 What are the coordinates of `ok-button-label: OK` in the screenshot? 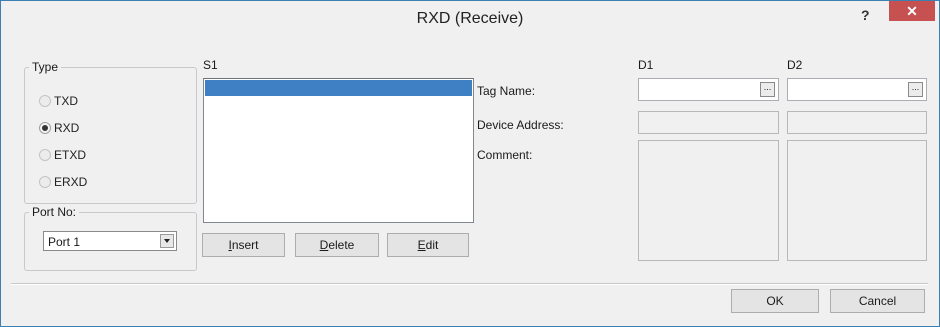 It's located at (775, 301).